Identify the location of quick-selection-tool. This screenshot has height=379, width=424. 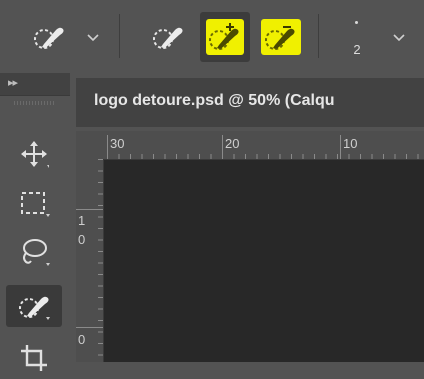
(34, 306).